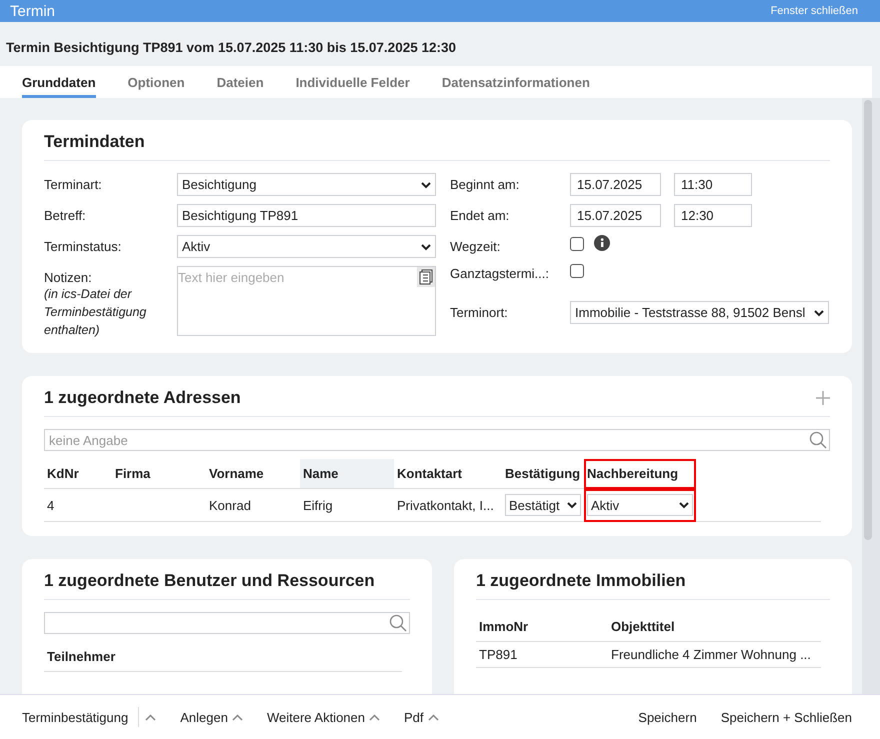 The width and height of the screenshot is (880, 739). I want to click on field-label: Endet am:, so click(480, 215).